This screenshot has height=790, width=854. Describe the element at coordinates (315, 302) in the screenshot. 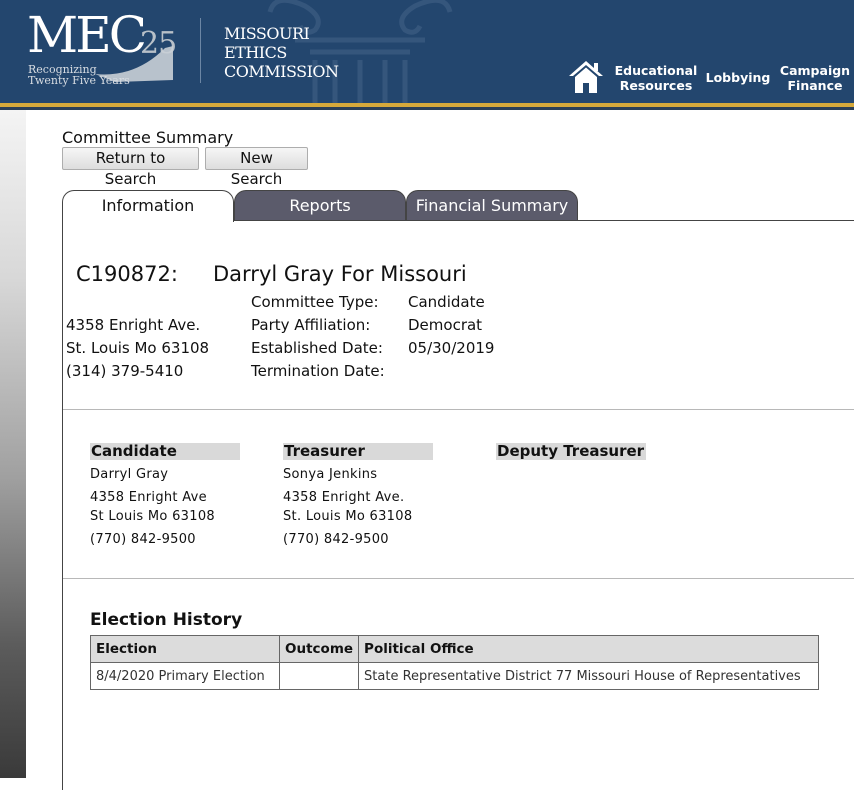

I see `committee-type-label: Committee Type:` at that location.